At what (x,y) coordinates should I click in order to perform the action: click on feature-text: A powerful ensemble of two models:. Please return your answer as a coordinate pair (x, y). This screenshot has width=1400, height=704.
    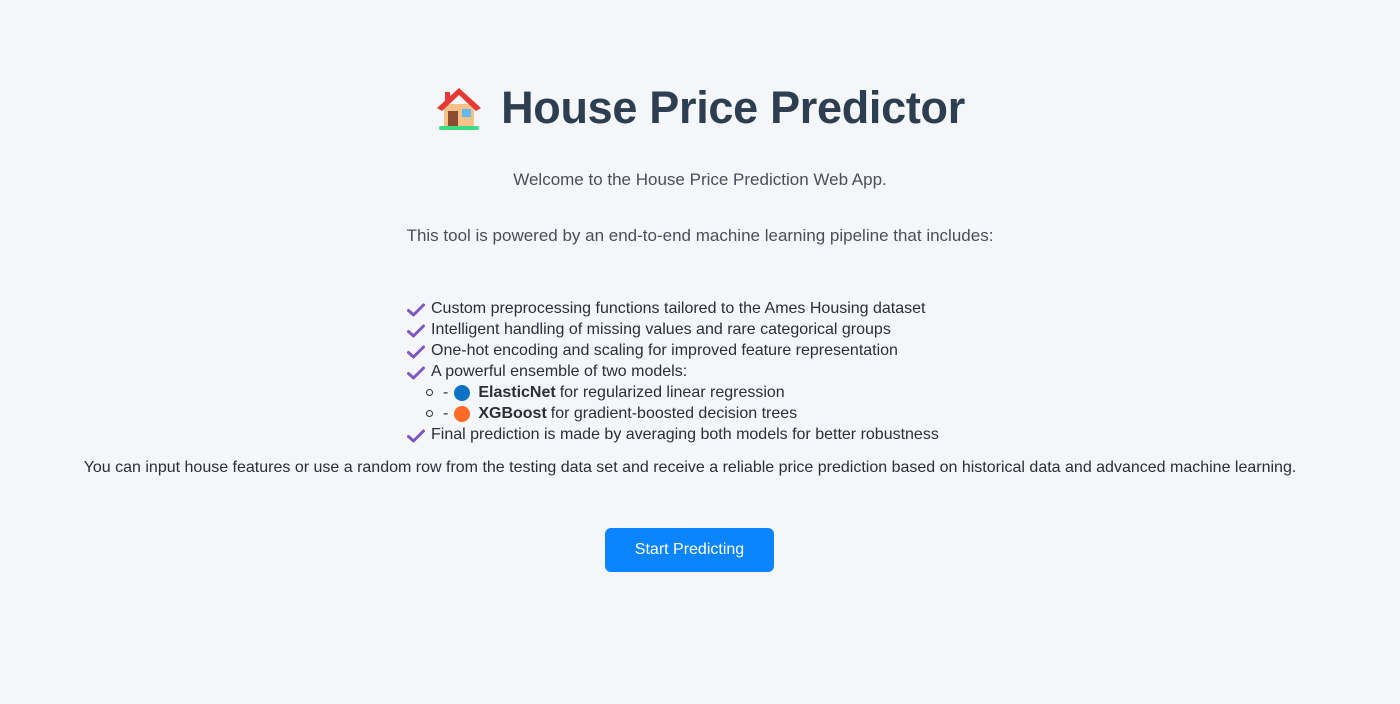
    Looking at the image, I should click on (559, 371).